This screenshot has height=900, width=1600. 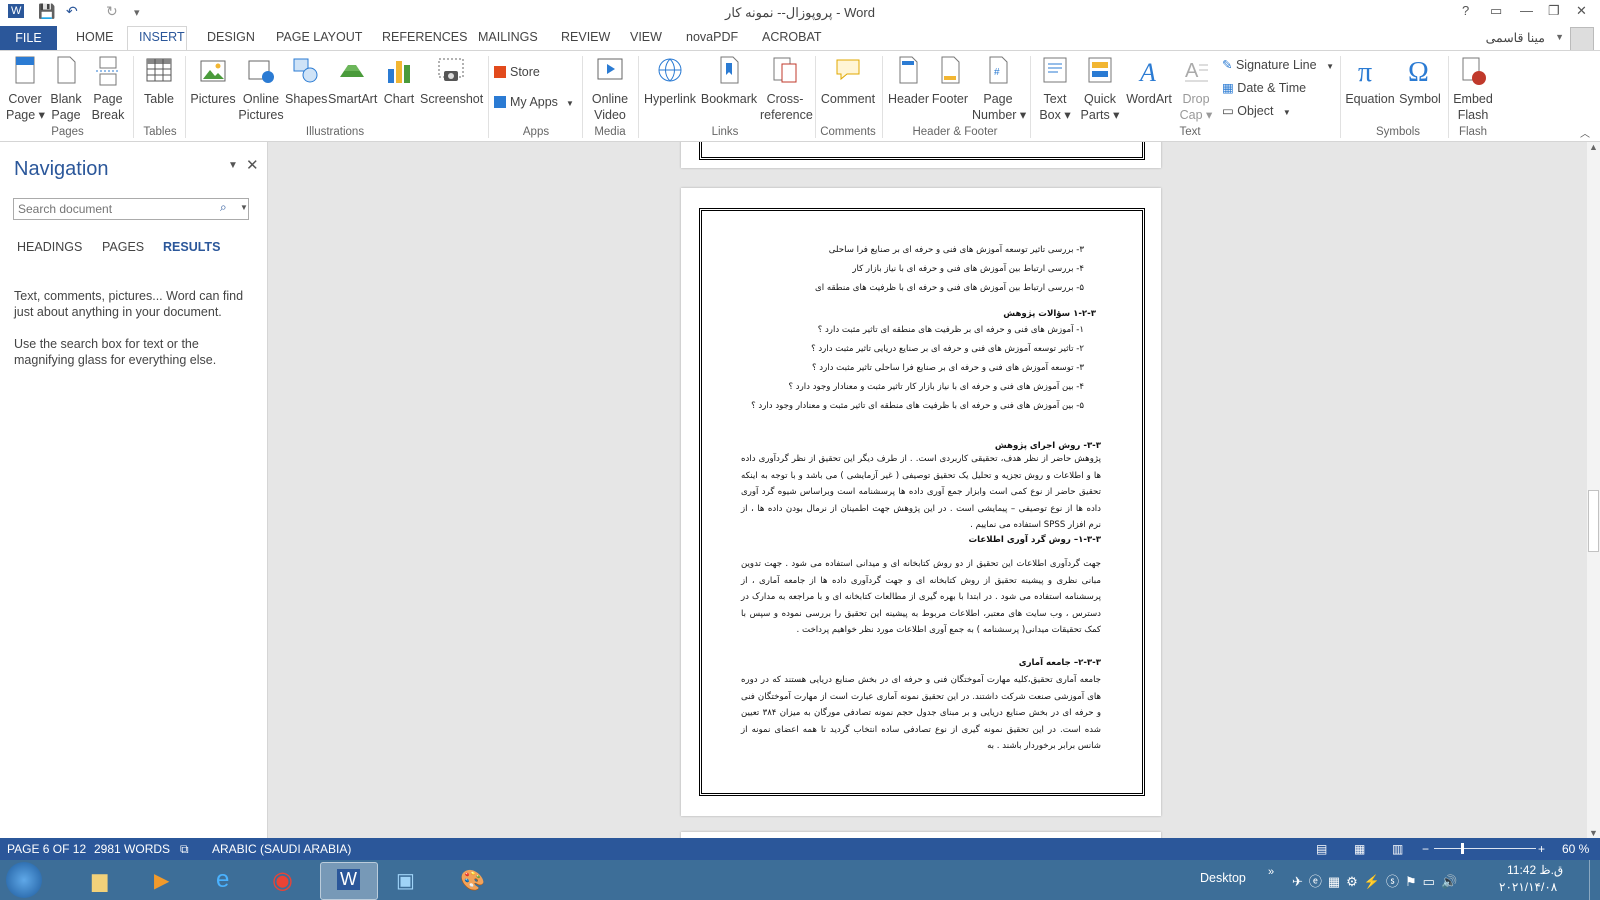 I want to click on page-break-button: Page Break, so click(x=108, y=89).